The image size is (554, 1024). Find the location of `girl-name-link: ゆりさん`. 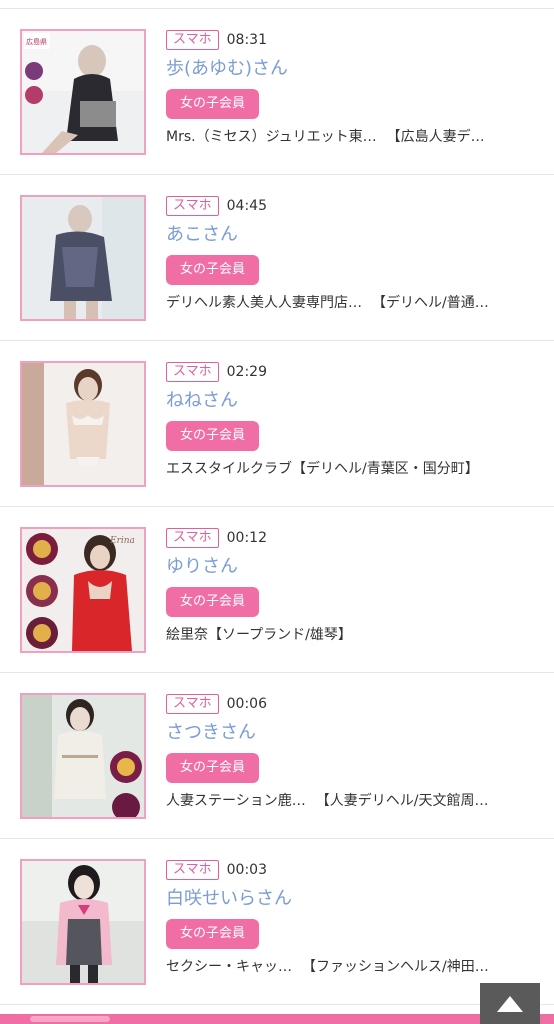

girl-name-link: ゆりさん is located at coordinates (351, 567).